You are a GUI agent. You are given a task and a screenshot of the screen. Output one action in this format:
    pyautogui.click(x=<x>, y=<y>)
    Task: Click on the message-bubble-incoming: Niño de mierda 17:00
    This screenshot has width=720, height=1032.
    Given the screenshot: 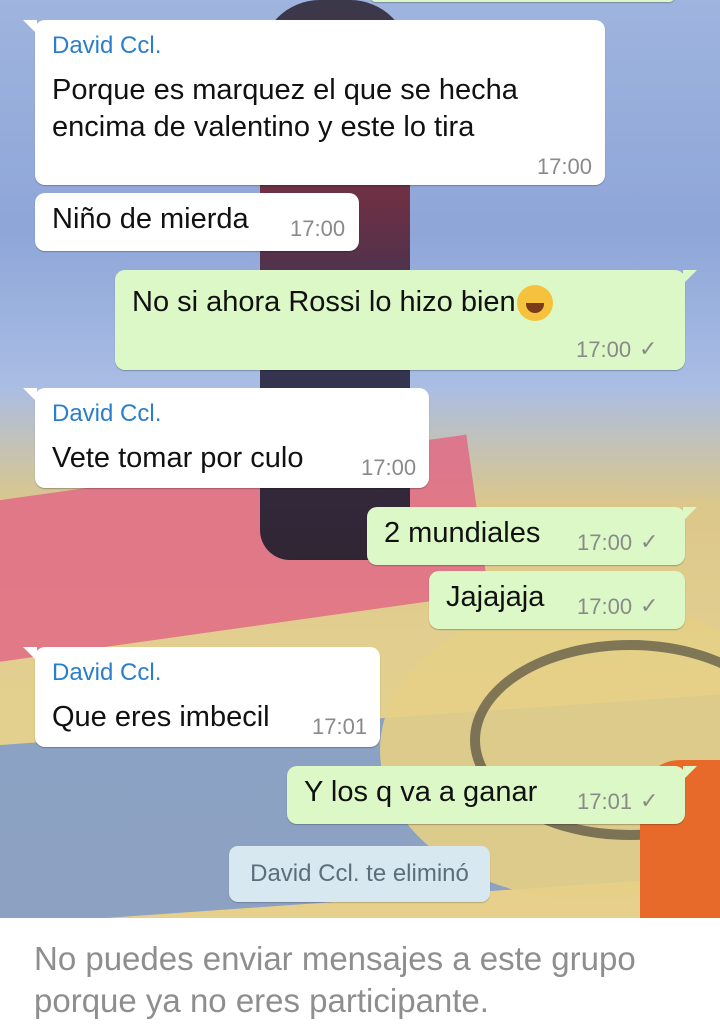 What is the action you would take?
    pyautogui.click(x=197, y=222)
    